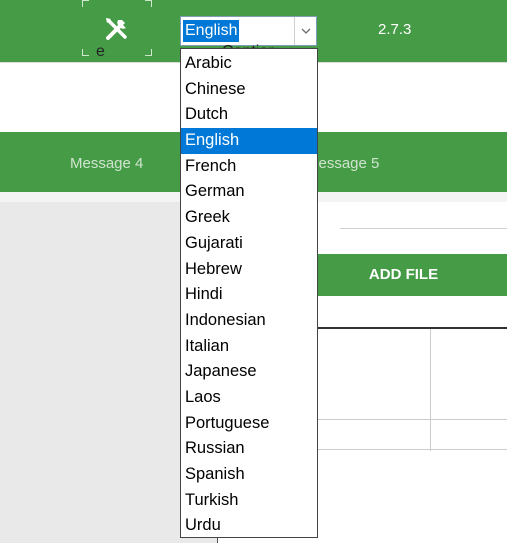  What do you see at coordinates (249, 424) in the screenshot?
I see `language-option: Portuguese` at bounding box center [249, 424].